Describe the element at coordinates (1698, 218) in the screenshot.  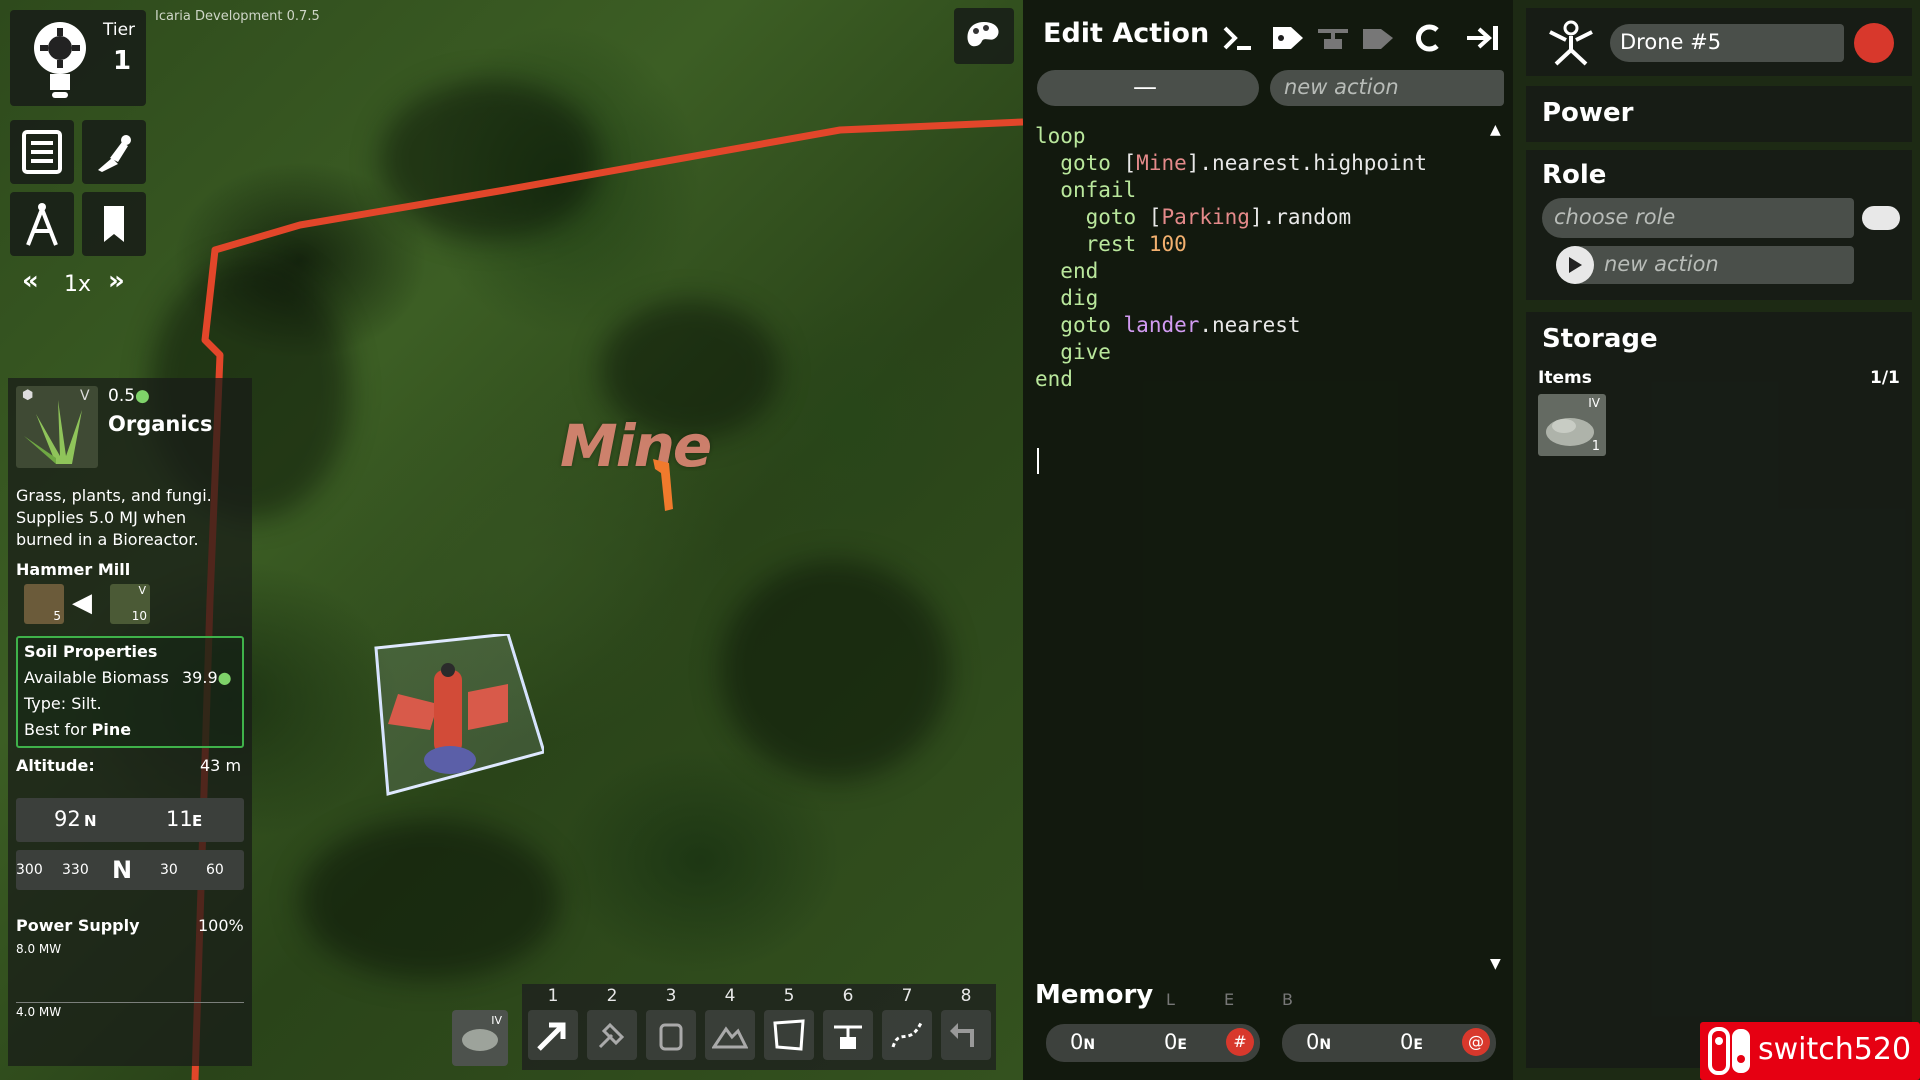
I see `choose-role-field: choose role` at that location.